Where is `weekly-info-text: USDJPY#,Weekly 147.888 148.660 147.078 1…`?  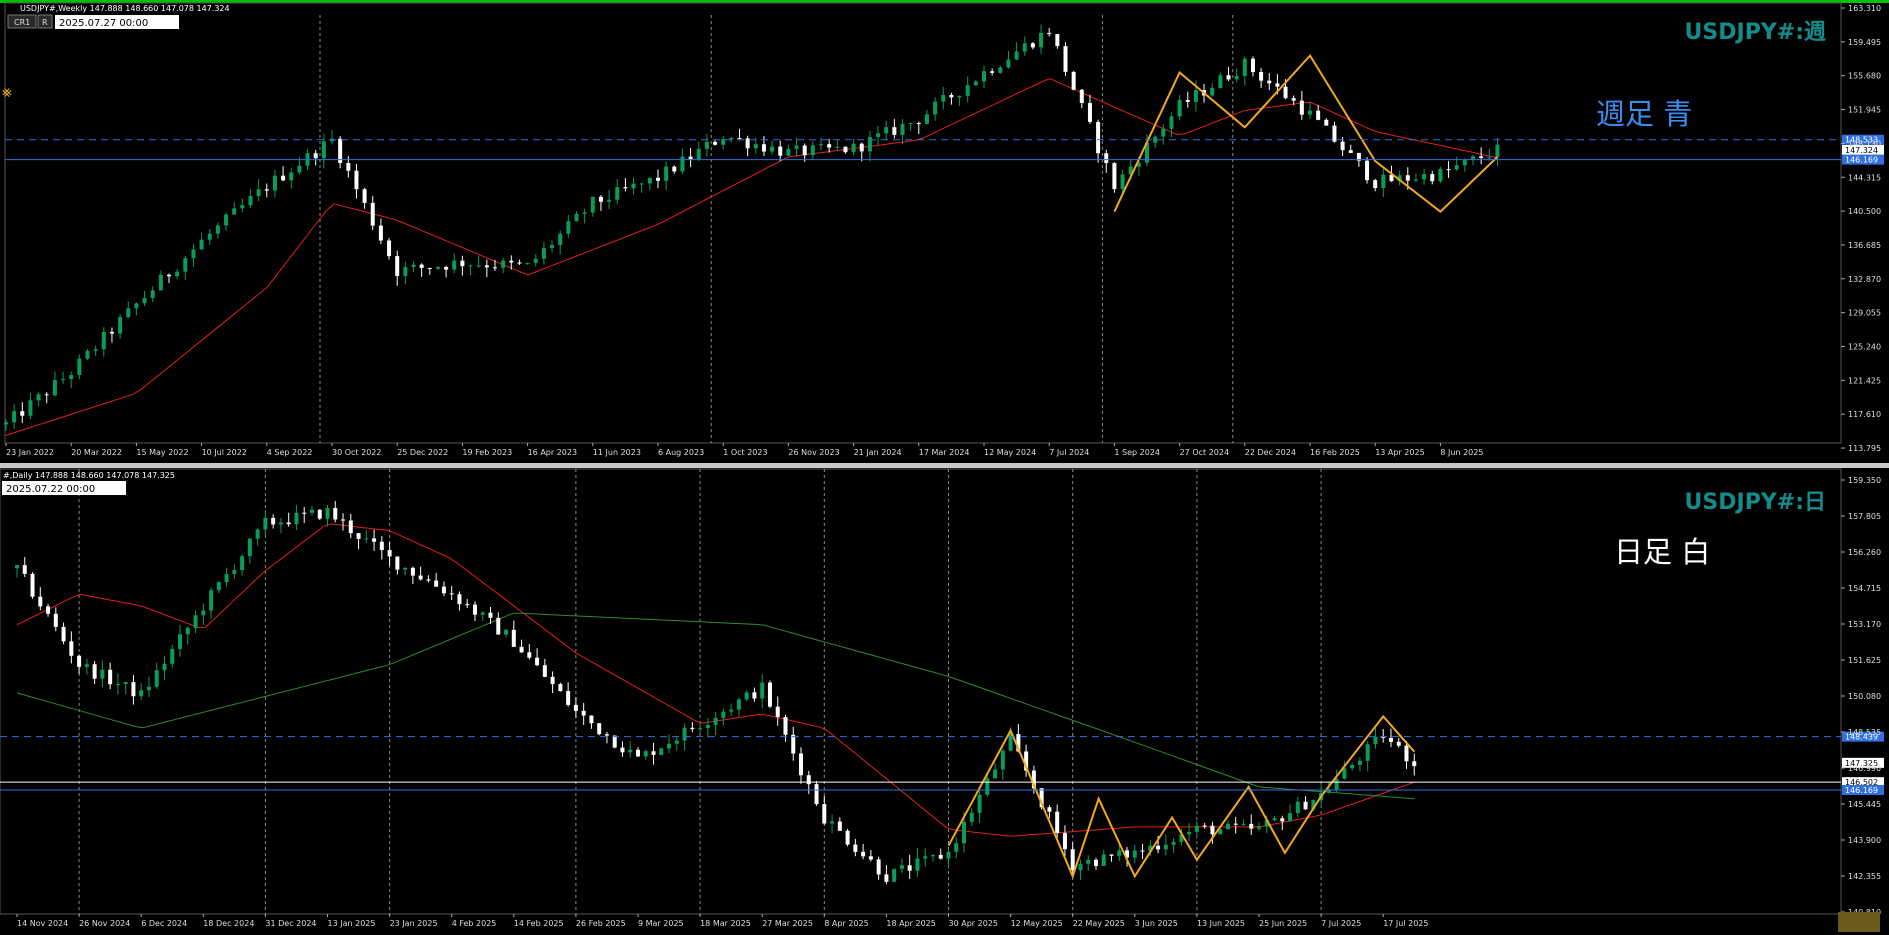 weekly-info-text: USDJPY#,Weekly 147.888 148.660 147.078 1… is located at coordinates (125, 8).